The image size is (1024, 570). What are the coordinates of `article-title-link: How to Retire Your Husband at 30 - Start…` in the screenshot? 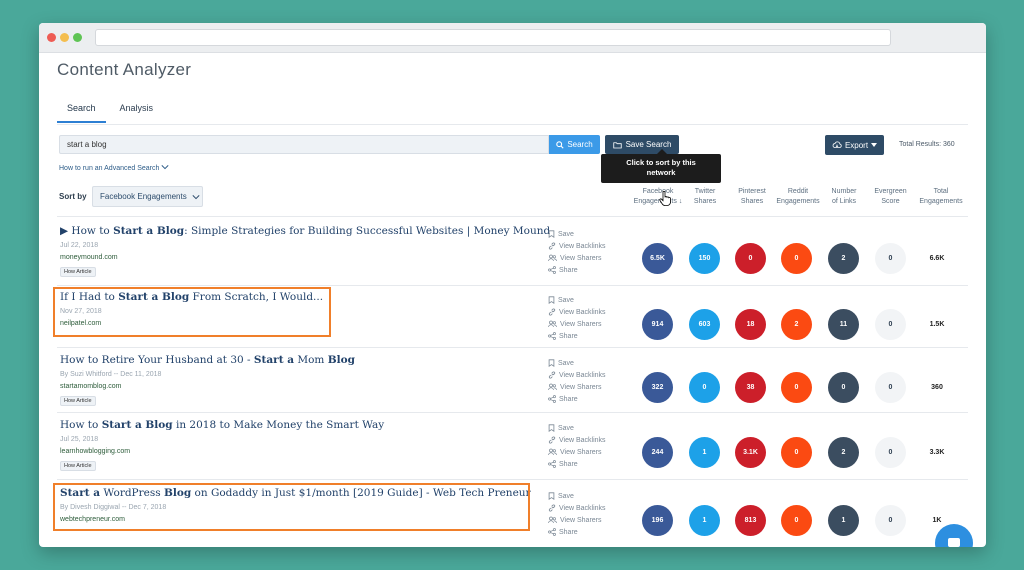 It's located at (207, 360).